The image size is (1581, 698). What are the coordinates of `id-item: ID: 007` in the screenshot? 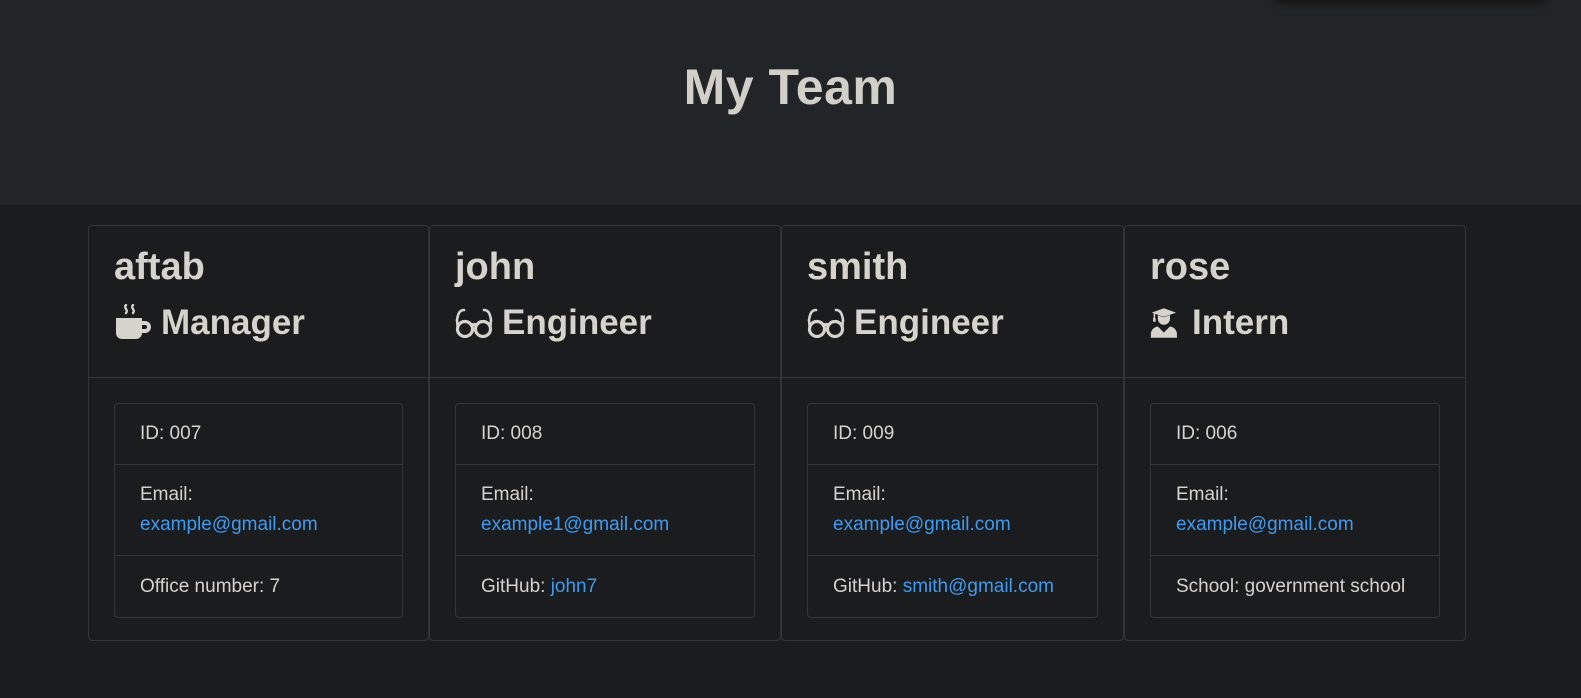 It's located at (258, 434).